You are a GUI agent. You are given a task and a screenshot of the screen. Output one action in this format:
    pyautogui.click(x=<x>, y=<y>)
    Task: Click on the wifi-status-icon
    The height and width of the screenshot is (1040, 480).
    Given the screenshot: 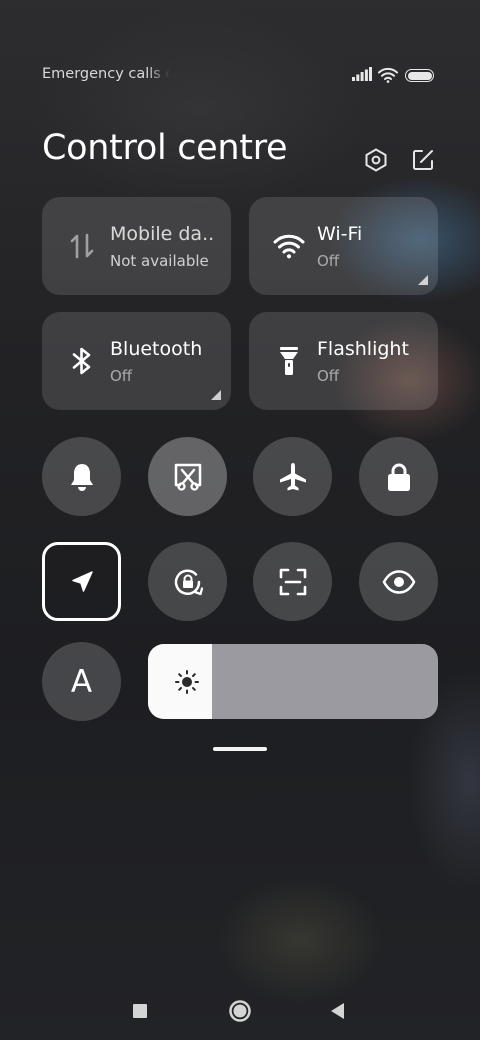 What is the action you would take?
    pyautogui.click(x=388, y=75)
    